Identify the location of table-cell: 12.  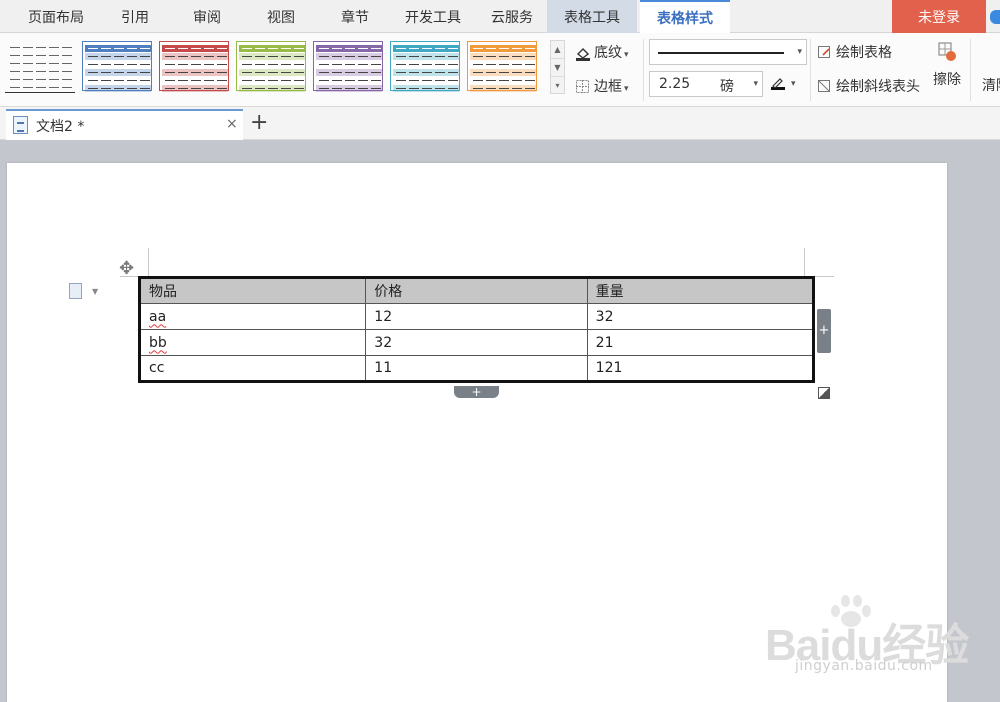
(476, 316).